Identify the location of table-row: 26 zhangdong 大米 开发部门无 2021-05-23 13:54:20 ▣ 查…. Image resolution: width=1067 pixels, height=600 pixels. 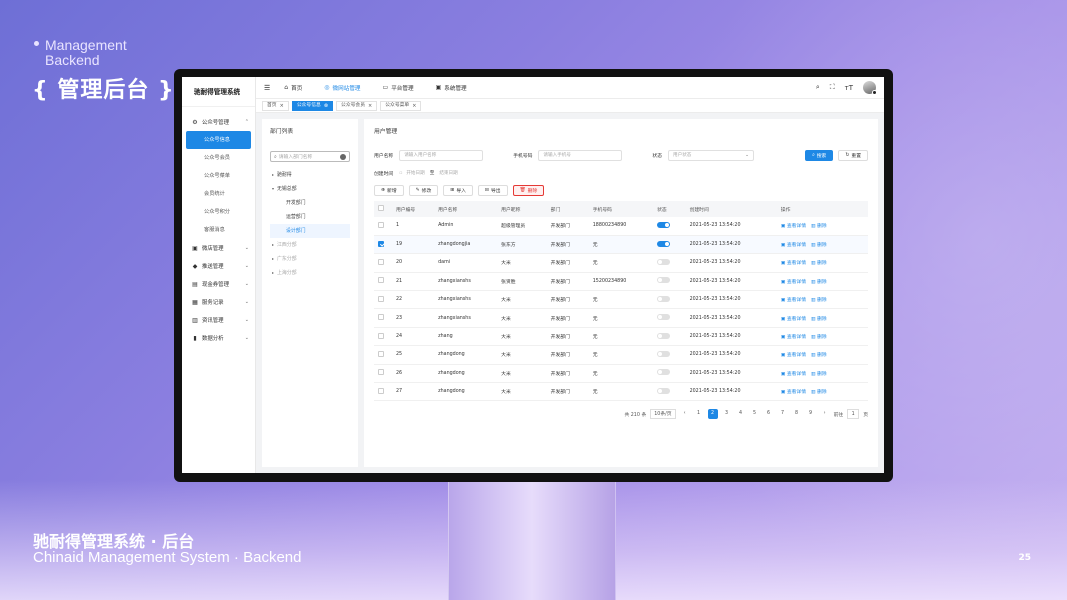
(621, 374).